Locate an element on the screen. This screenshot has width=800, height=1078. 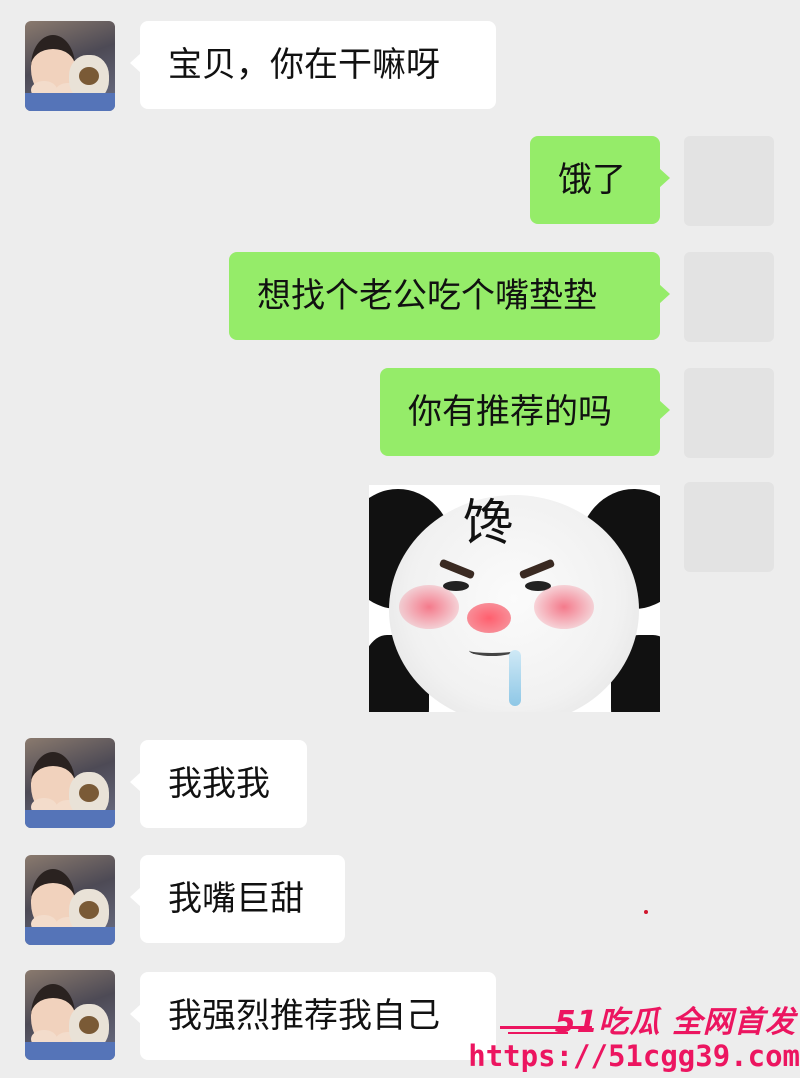
message-text: 宝贝，你在干嘛呀 is located at coordinates (304, 65).